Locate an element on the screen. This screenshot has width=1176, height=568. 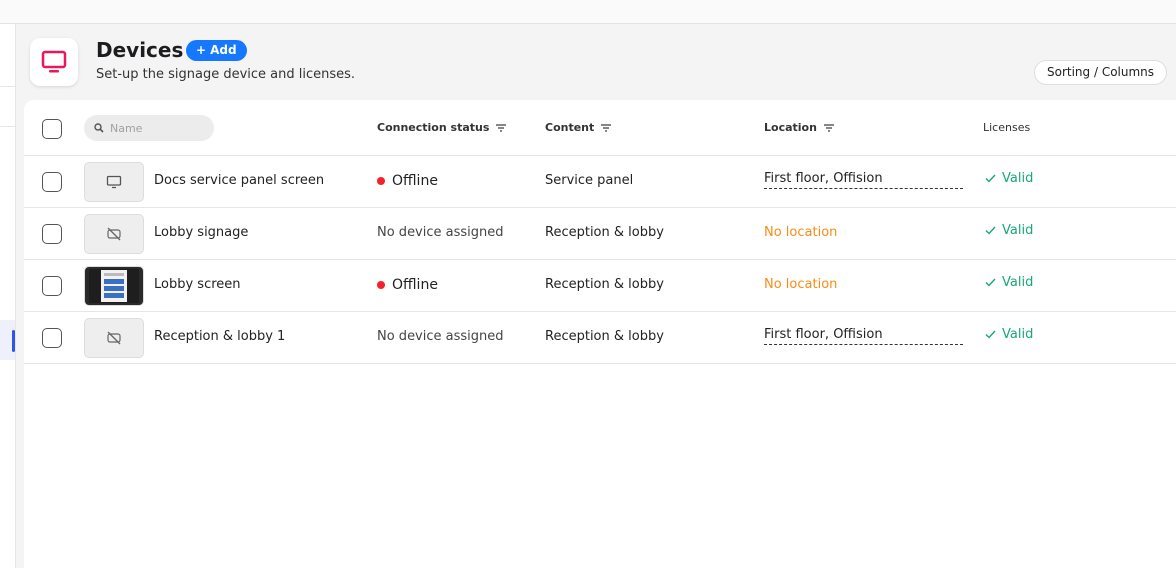
column-label: Connection status is located at coordinates (433, 127).